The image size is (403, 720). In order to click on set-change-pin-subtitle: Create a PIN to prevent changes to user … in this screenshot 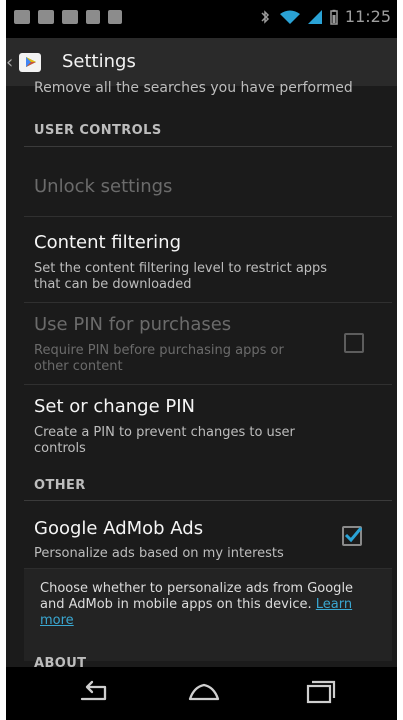, I will do `click(164, 440)`.